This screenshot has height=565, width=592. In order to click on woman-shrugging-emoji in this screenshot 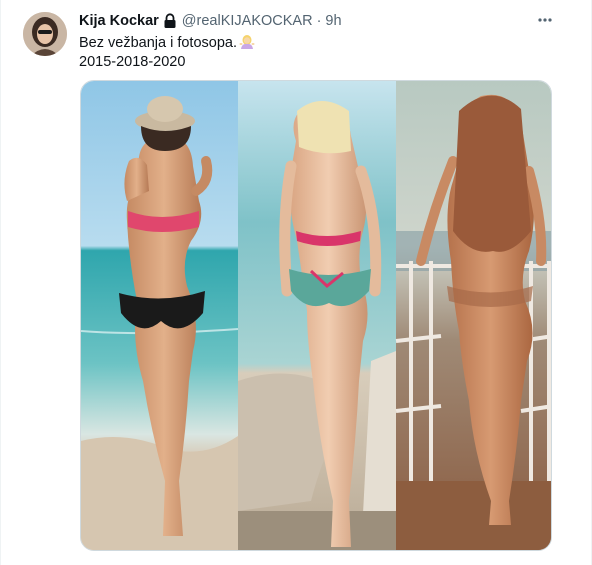, I will do `click(247, 42)`.